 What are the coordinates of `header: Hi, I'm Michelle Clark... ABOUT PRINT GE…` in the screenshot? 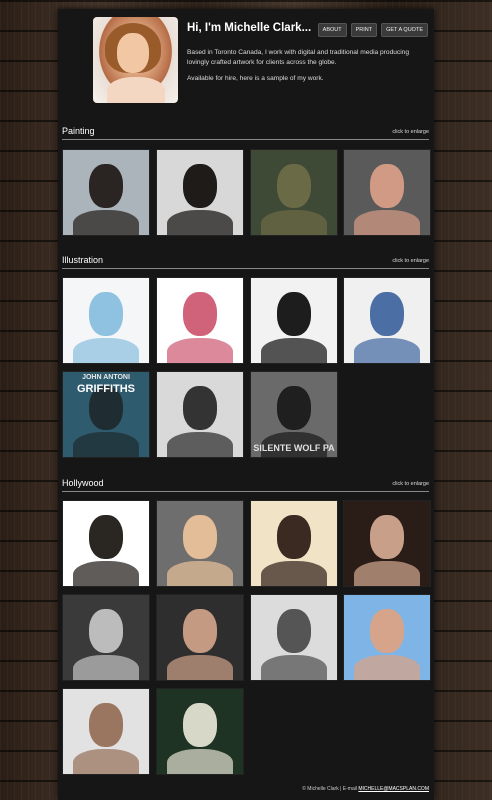 It's located at (260, 65).